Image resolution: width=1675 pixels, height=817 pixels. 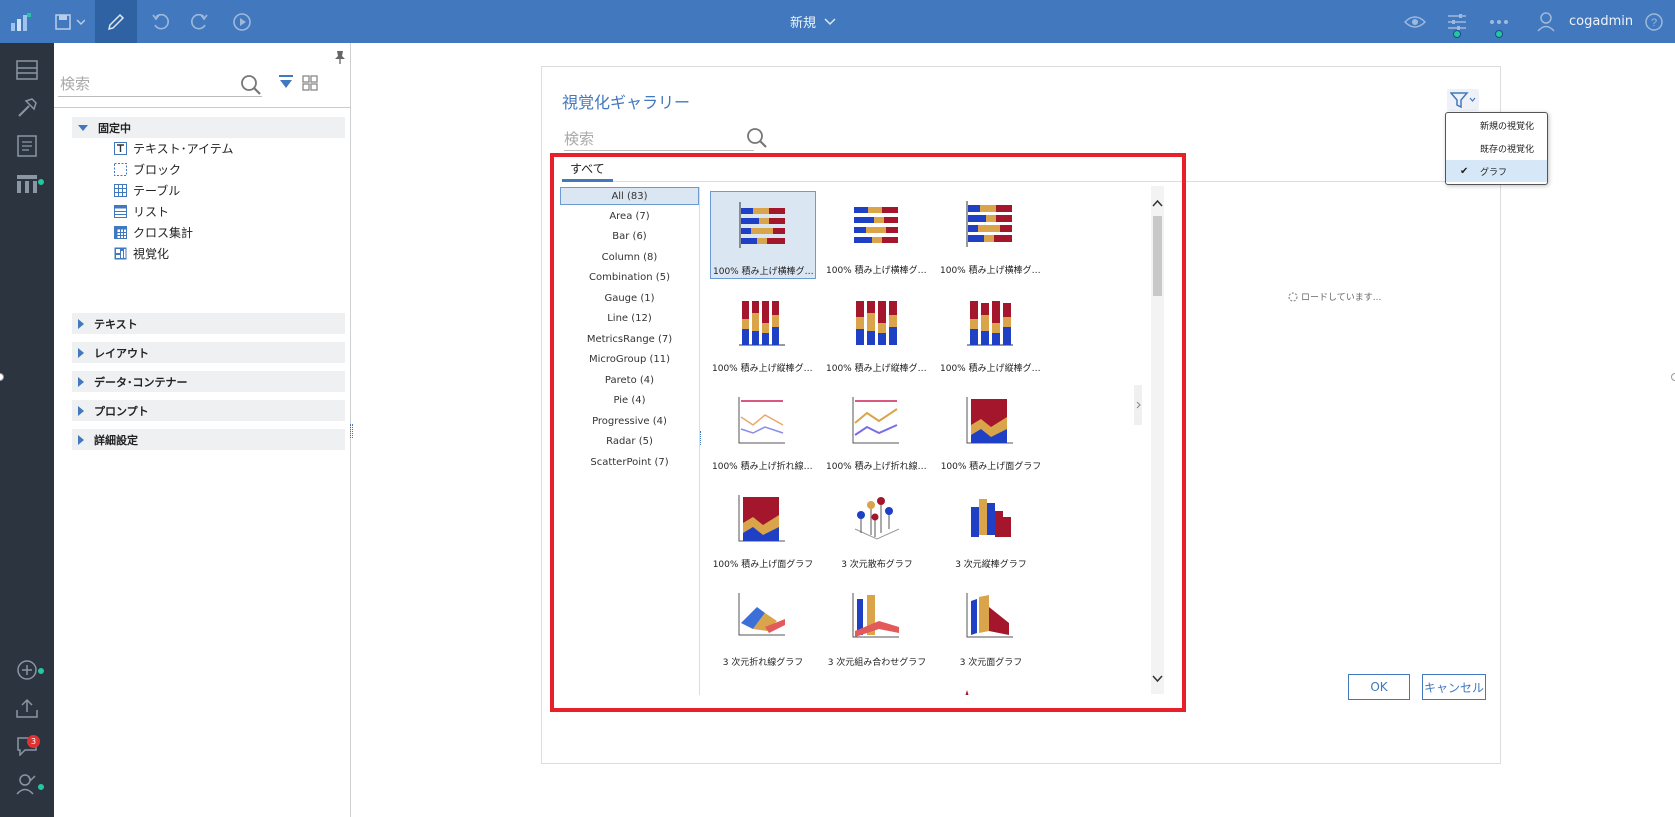 I want to click on more-status-dot, so click(x=1499, y=34).